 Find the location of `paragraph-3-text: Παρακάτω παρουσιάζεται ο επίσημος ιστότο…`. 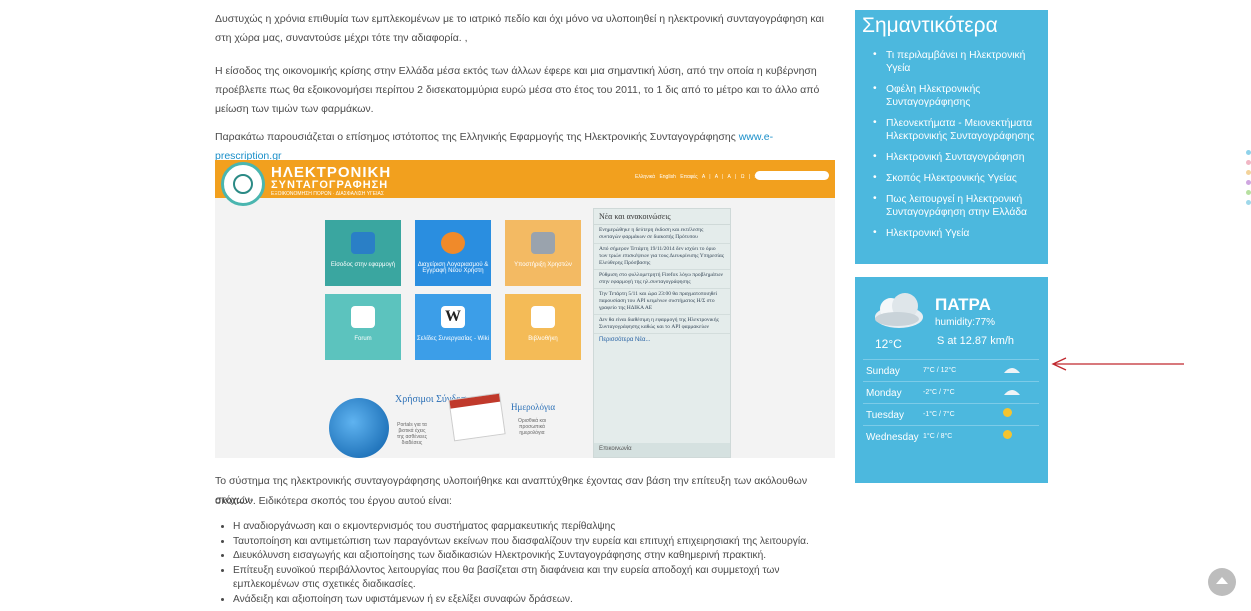

paragraph-3-text: Παρακάτω παρουσιάζεται ο επίσημος ιστότο… is located at coordinates (475, 137).